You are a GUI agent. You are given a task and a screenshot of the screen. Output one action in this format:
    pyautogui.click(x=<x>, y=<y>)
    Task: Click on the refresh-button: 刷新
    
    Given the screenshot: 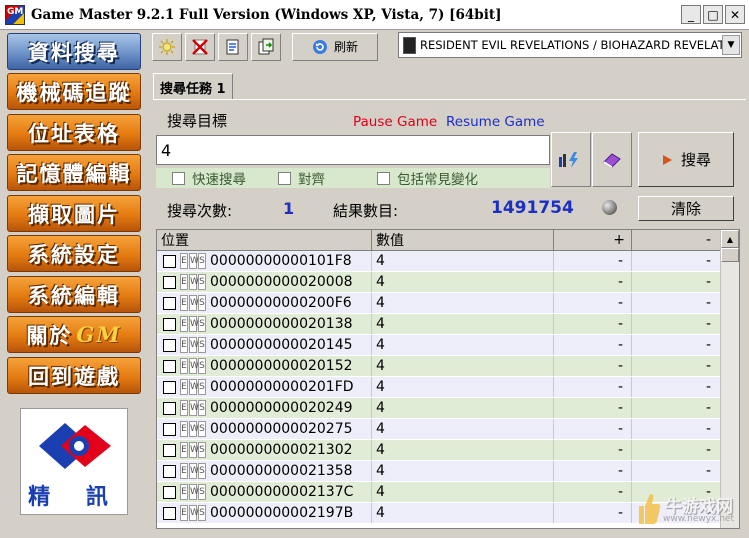 What is the action you would take?
    pyautogui.click(x=335, y=46)
    